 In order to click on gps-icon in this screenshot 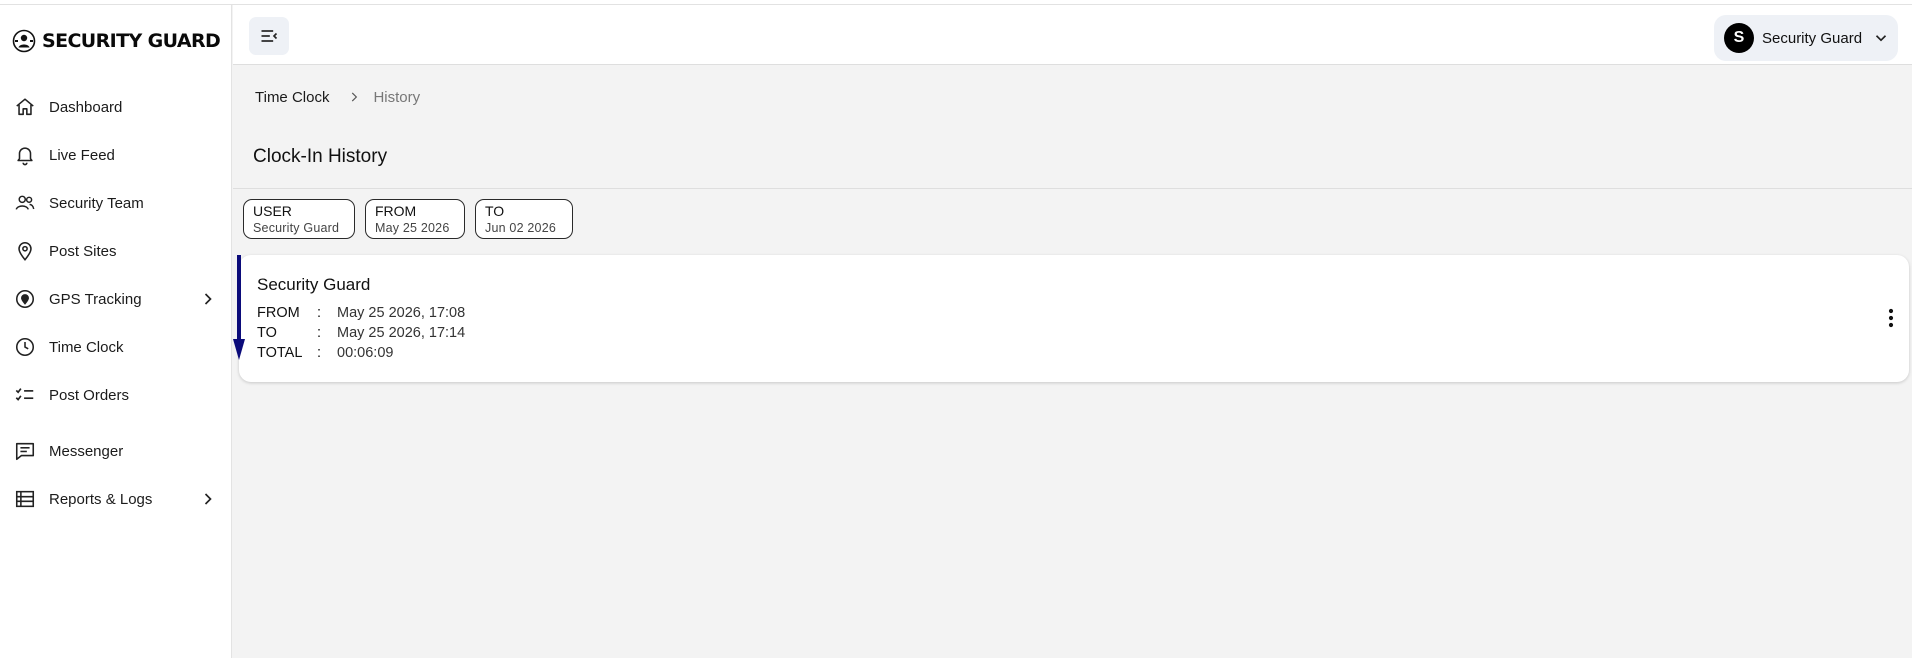, I will do `click(25, 299)`.